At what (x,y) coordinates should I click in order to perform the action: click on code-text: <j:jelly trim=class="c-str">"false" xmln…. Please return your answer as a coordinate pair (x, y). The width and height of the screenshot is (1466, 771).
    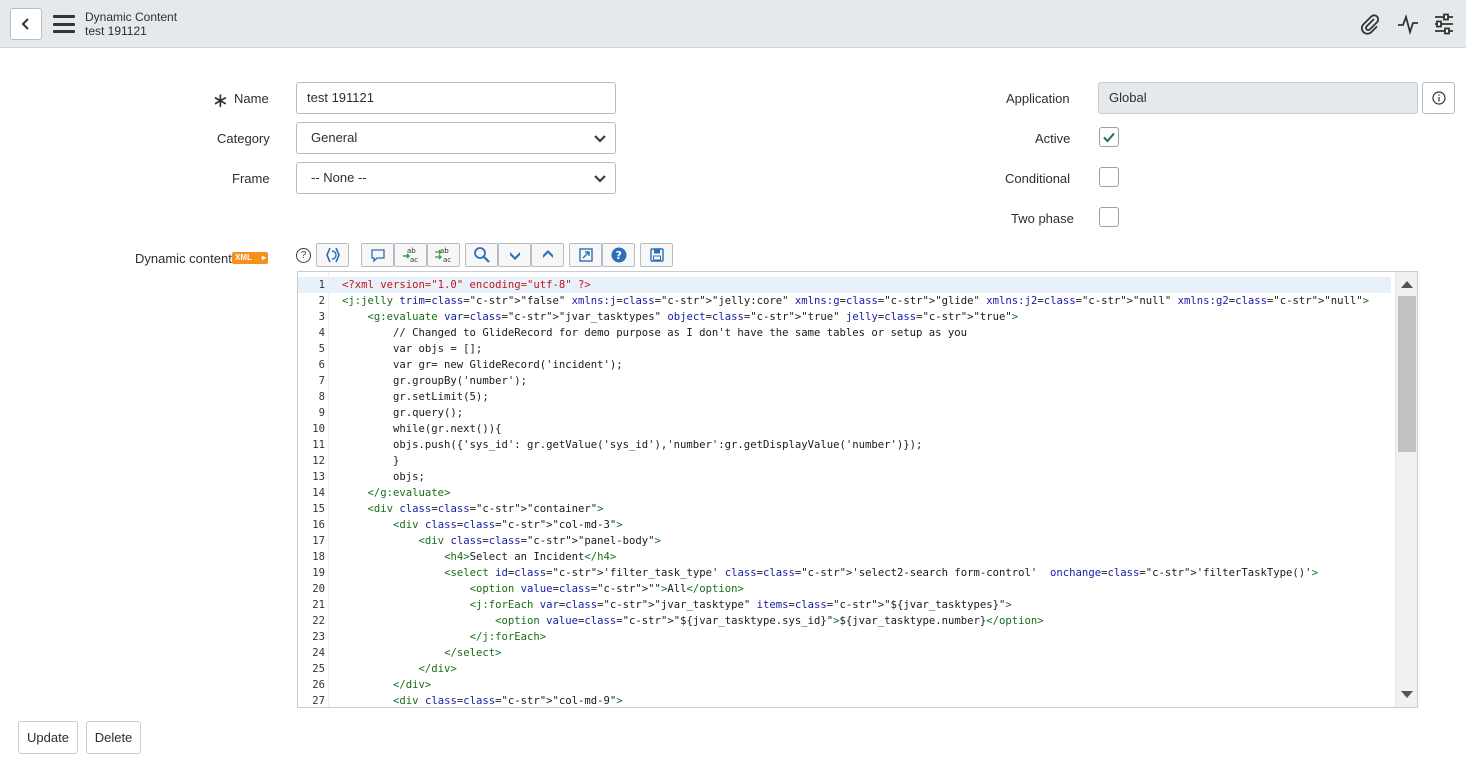
    Looking at the image, I should click on (856, 301).